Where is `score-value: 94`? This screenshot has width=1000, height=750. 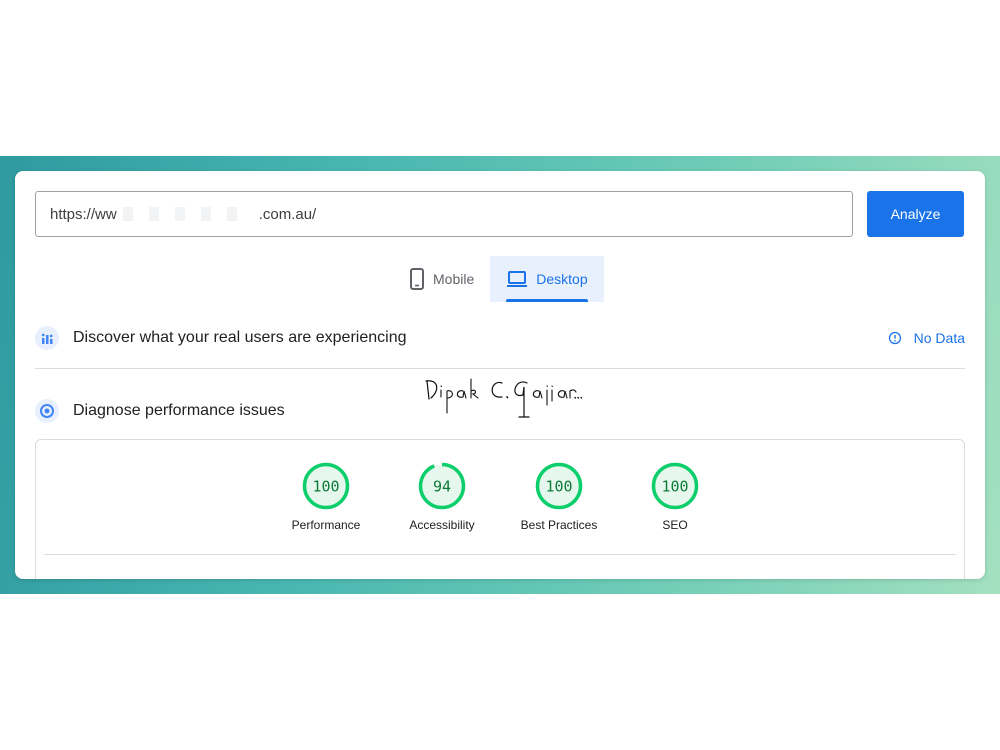
score-value: 94 is located at coordinates (442, 487).